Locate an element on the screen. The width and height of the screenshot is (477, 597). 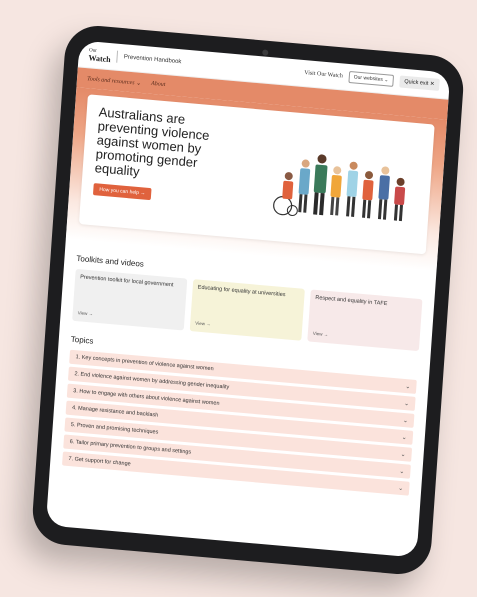
toolkit-card-tafe: Respect and equality in TAFE View → is located at coordinates (365, 320).